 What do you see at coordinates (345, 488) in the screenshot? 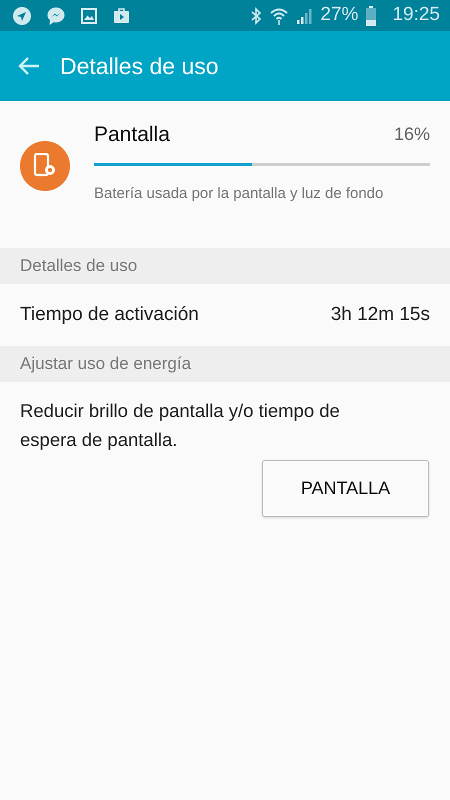
I see `screen-settings-button: PANTALLA` at bounding box center [345, 488].